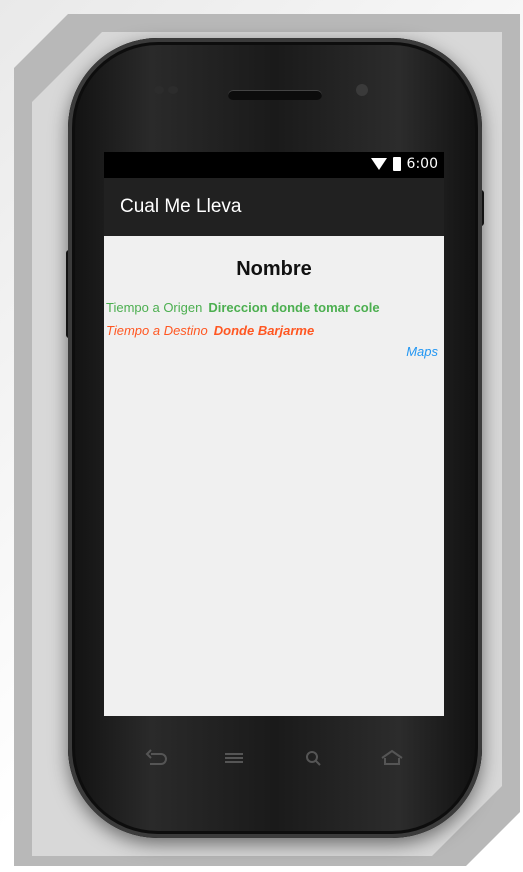 Image resolution: width=523 pixels, height=872 pixels. What do you see at coordinates (274, 207) in the screenshot?
I see `action-bar: Cual Me Lleva` at bounding box center [274, 207].